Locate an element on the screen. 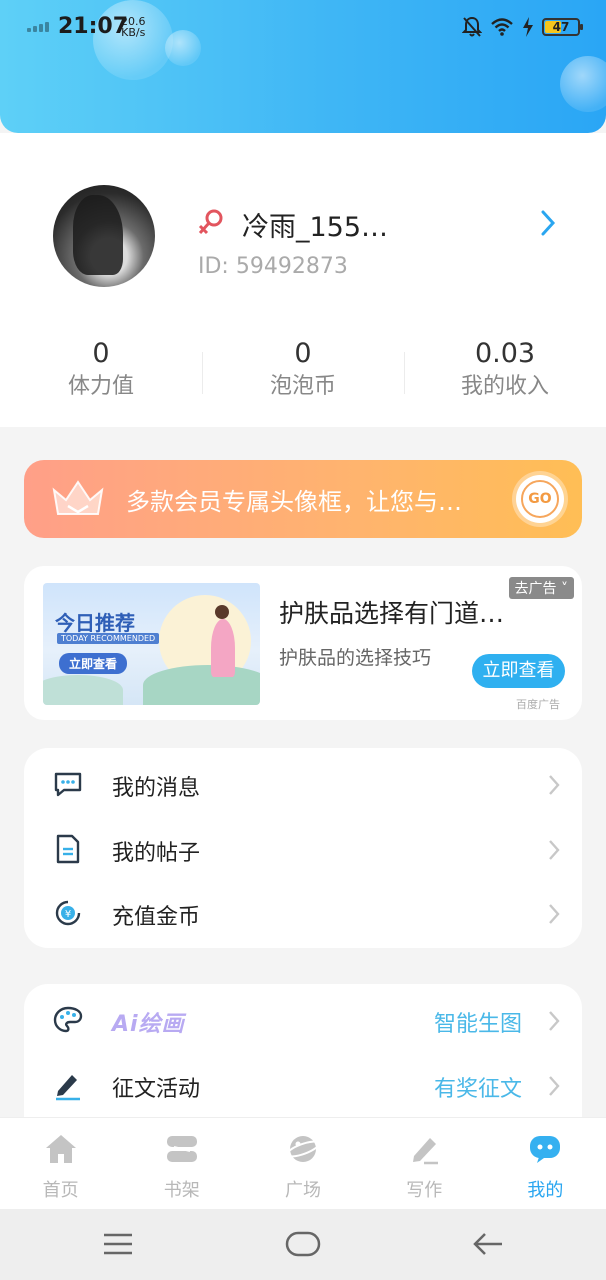 The height and width of the screenshot is (1280, 606). tab-write: 写作 is located at coordinates (424, 1163).